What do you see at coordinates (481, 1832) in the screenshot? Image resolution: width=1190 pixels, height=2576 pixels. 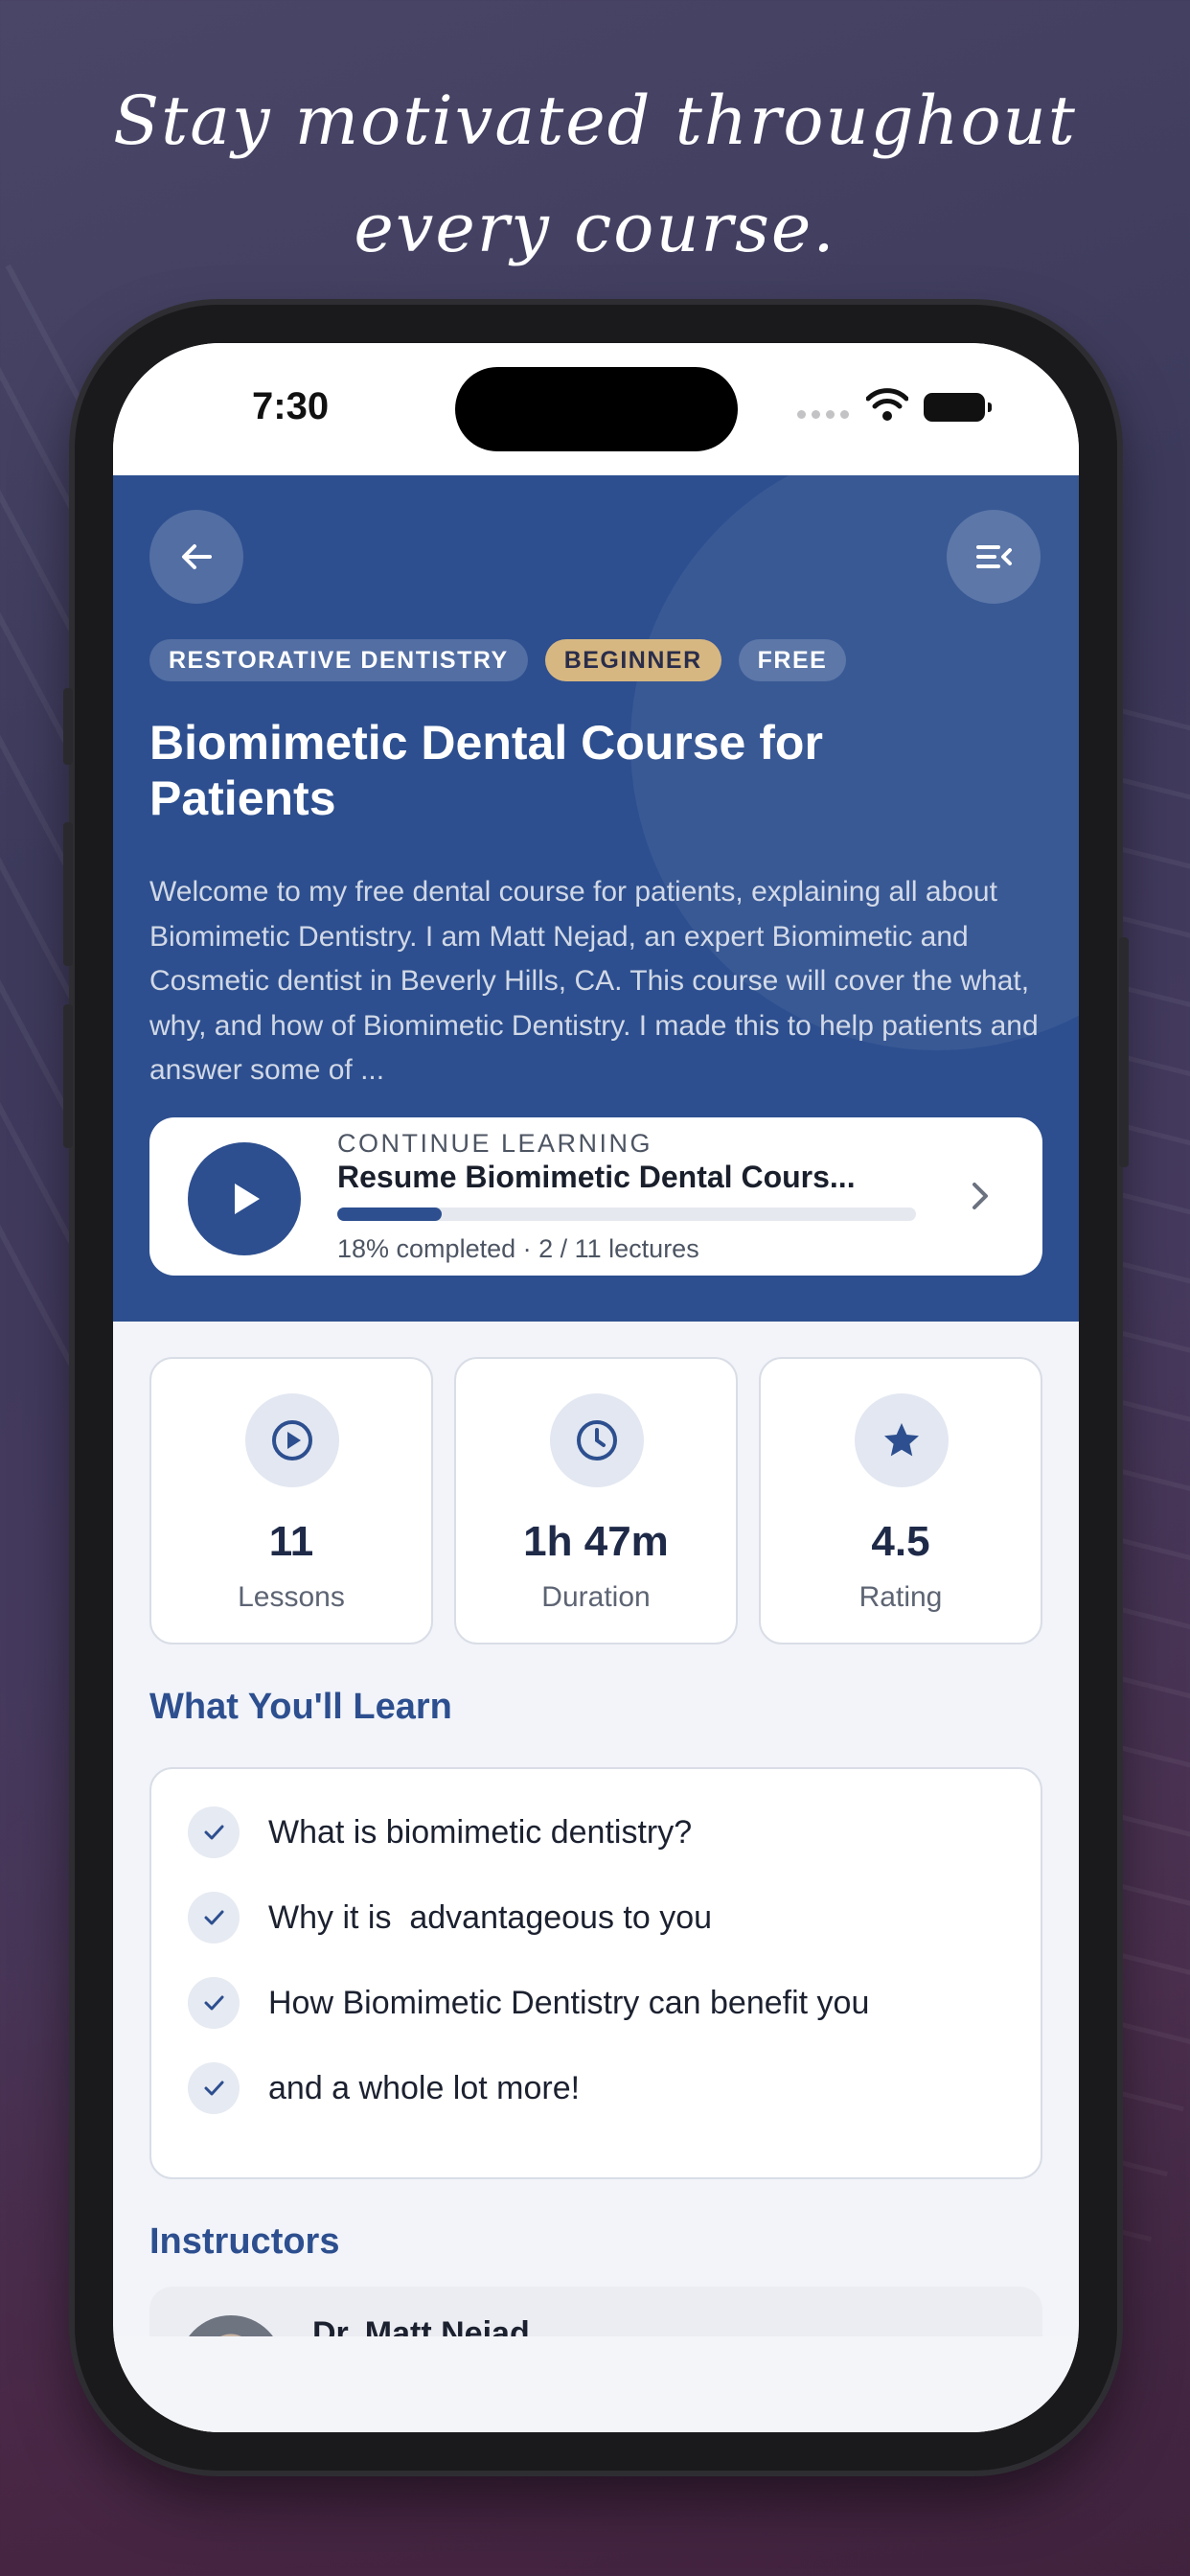 I see `learn-item-text: What is biomimetic dentistry?` at bounding box center [481, 1832].